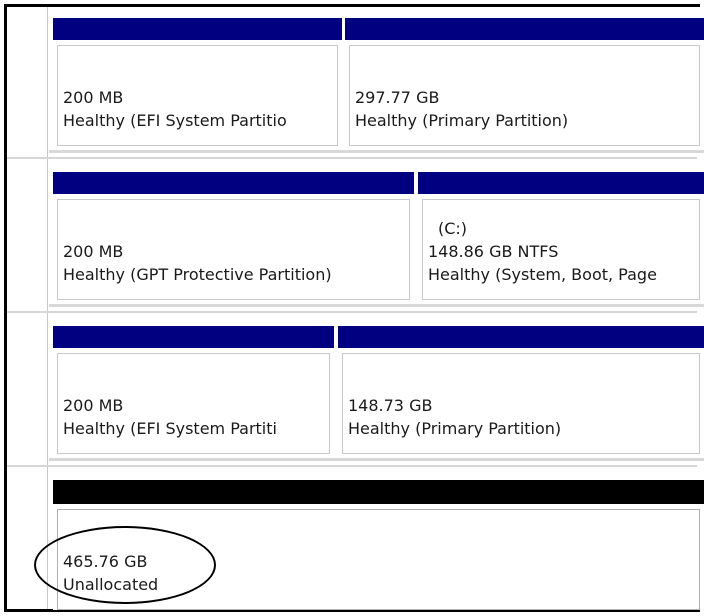 The width and height of the screenshot is (704, 616). What do you see at coordinates (175, 120) in the screenshot?
I see `partition-status: Healthy (EFI System Partitio` at bounding box center [175, 120].